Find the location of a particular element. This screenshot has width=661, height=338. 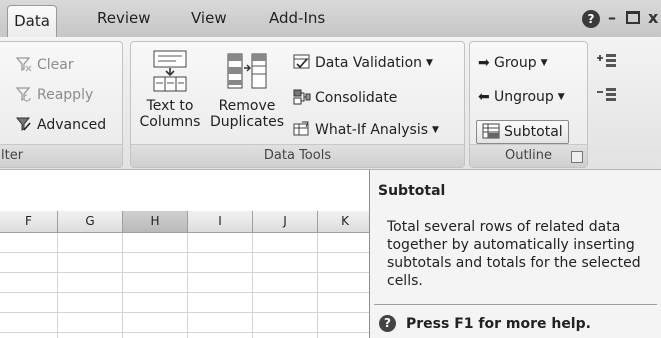

tab-review: Review is located at coordinates (124, 18).